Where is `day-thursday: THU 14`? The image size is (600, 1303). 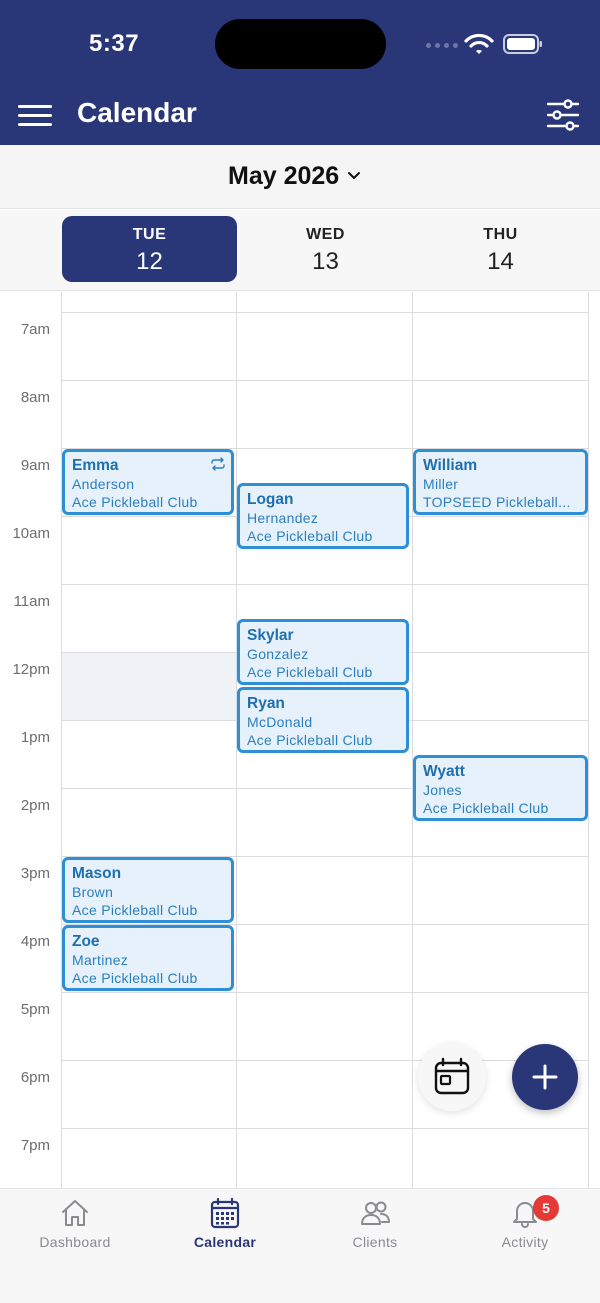
day-thursday: THU 14 is located at coordinates (500, 249).